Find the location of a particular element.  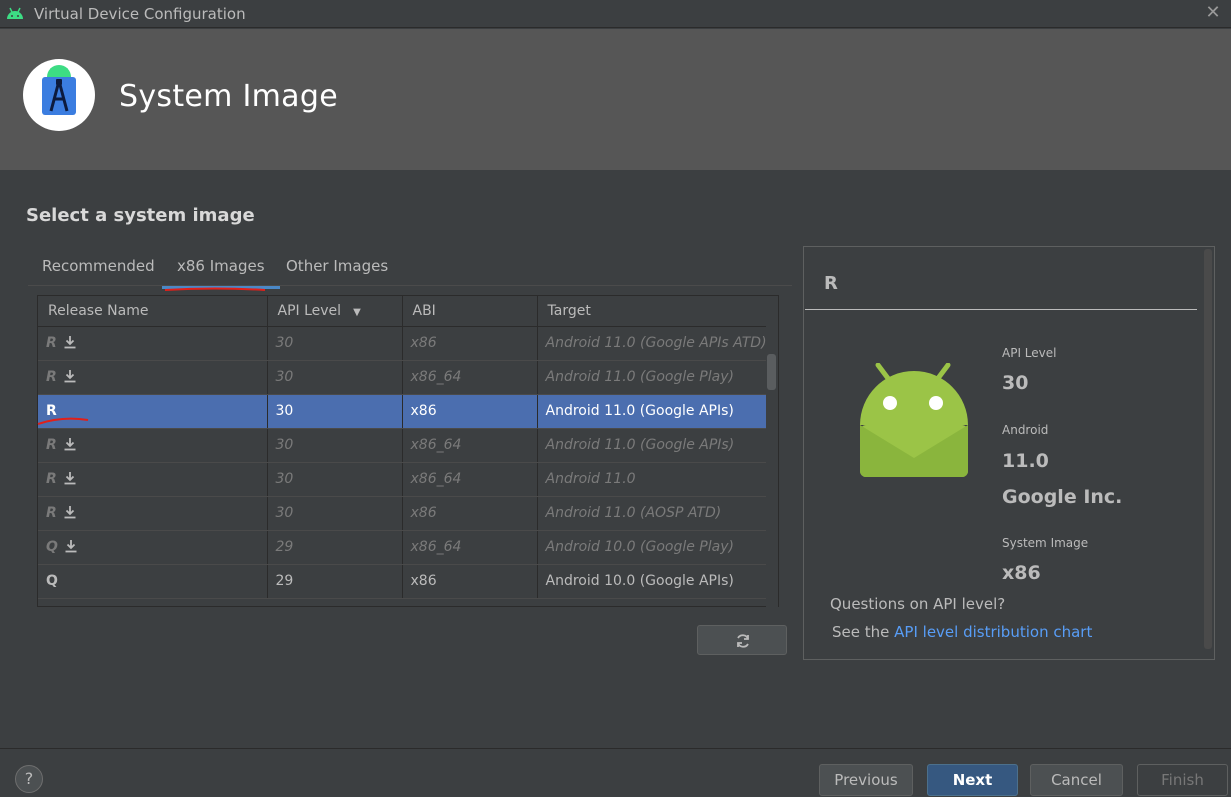

table-scrollbar is located at coordinates (772, 451).